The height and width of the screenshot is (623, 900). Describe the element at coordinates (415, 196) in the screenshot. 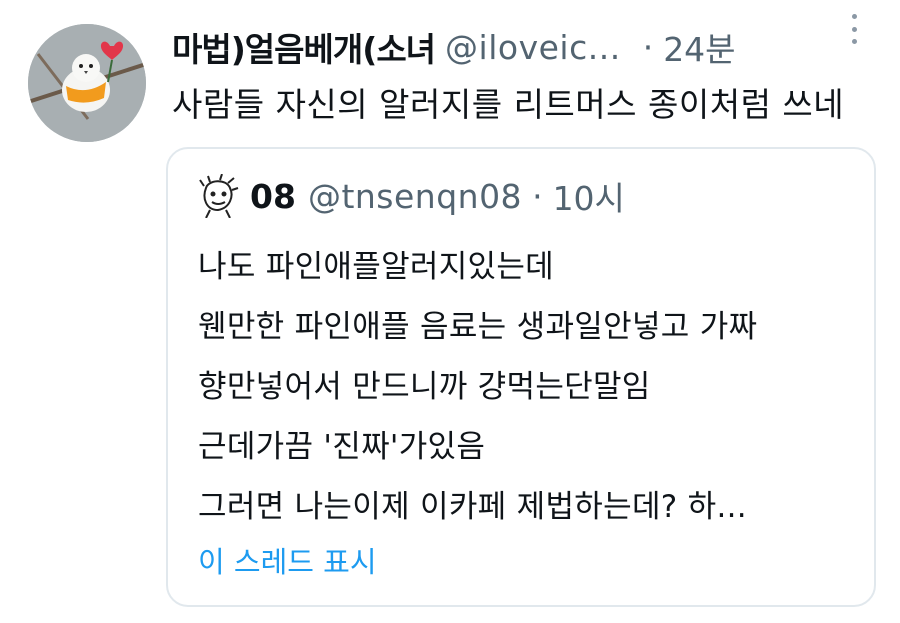

I see `quoted-author-handle: @tnsenqn08` at that location.